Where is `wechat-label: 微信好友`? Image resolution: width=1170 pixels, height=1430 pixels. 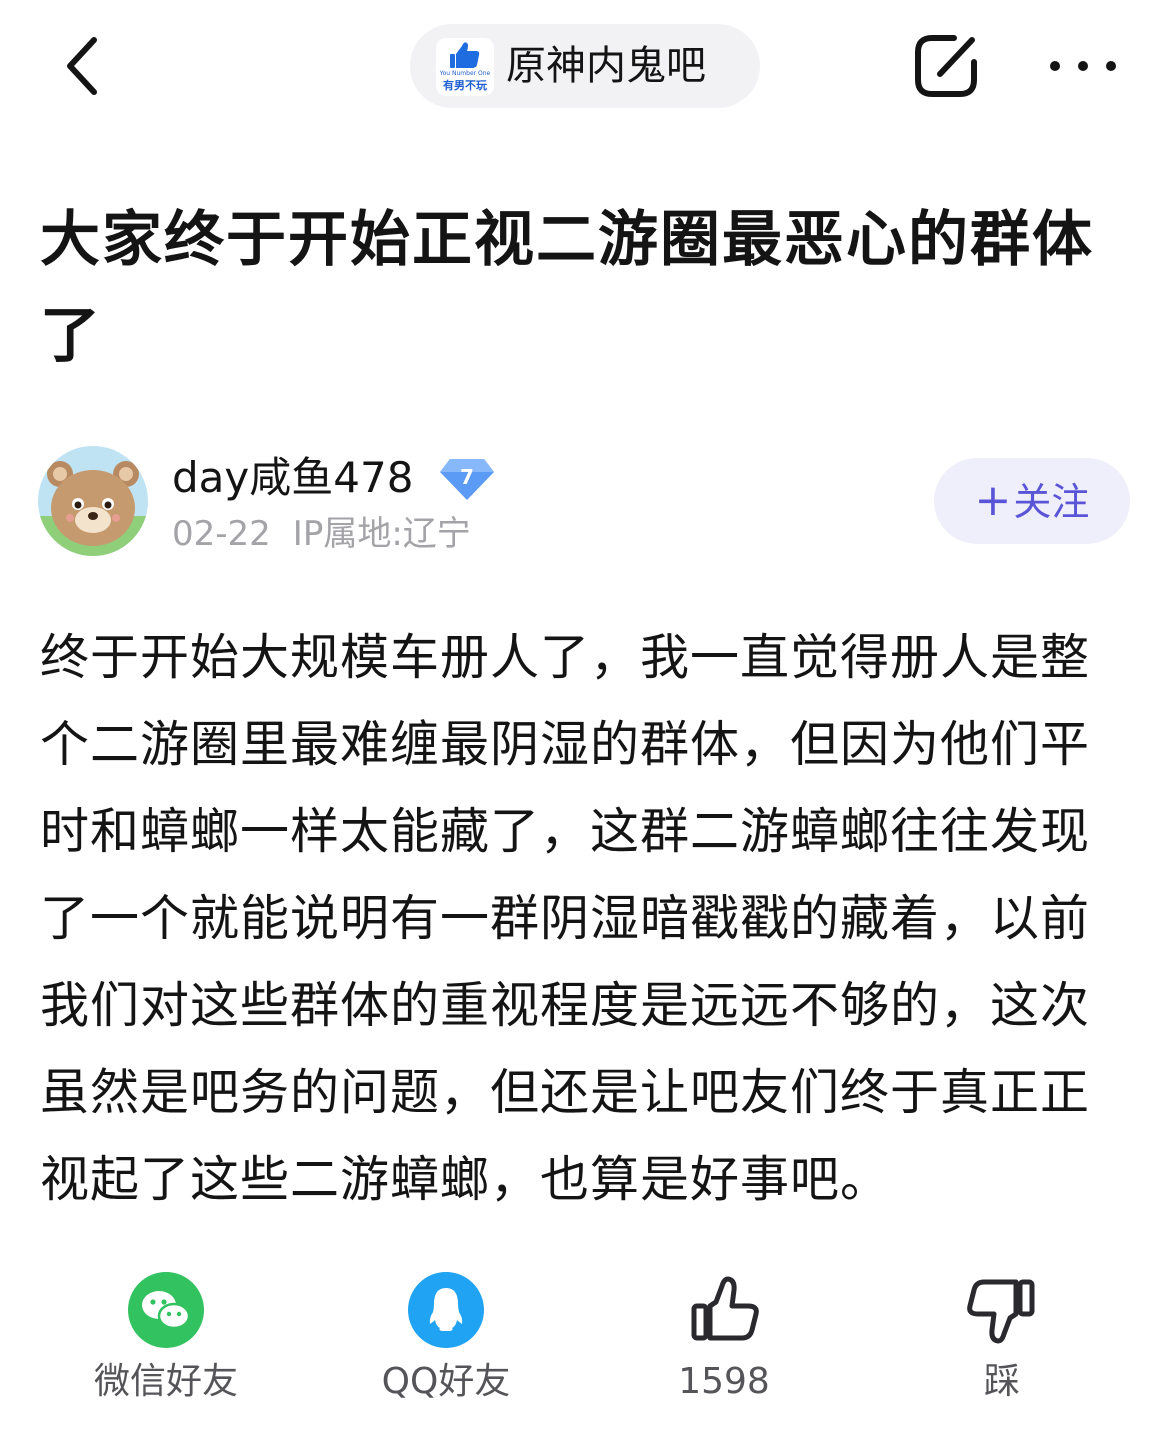 wechat-label: 微信好友 is located at coordinates (165, 1381).